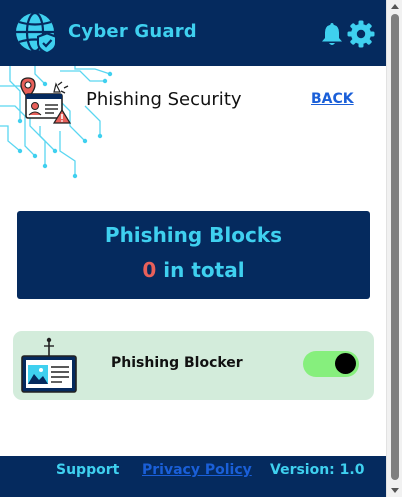  Describe the element at coordinates (395, 490) in the screenshot. I see `scroll-down-arrow-icon` at that location.